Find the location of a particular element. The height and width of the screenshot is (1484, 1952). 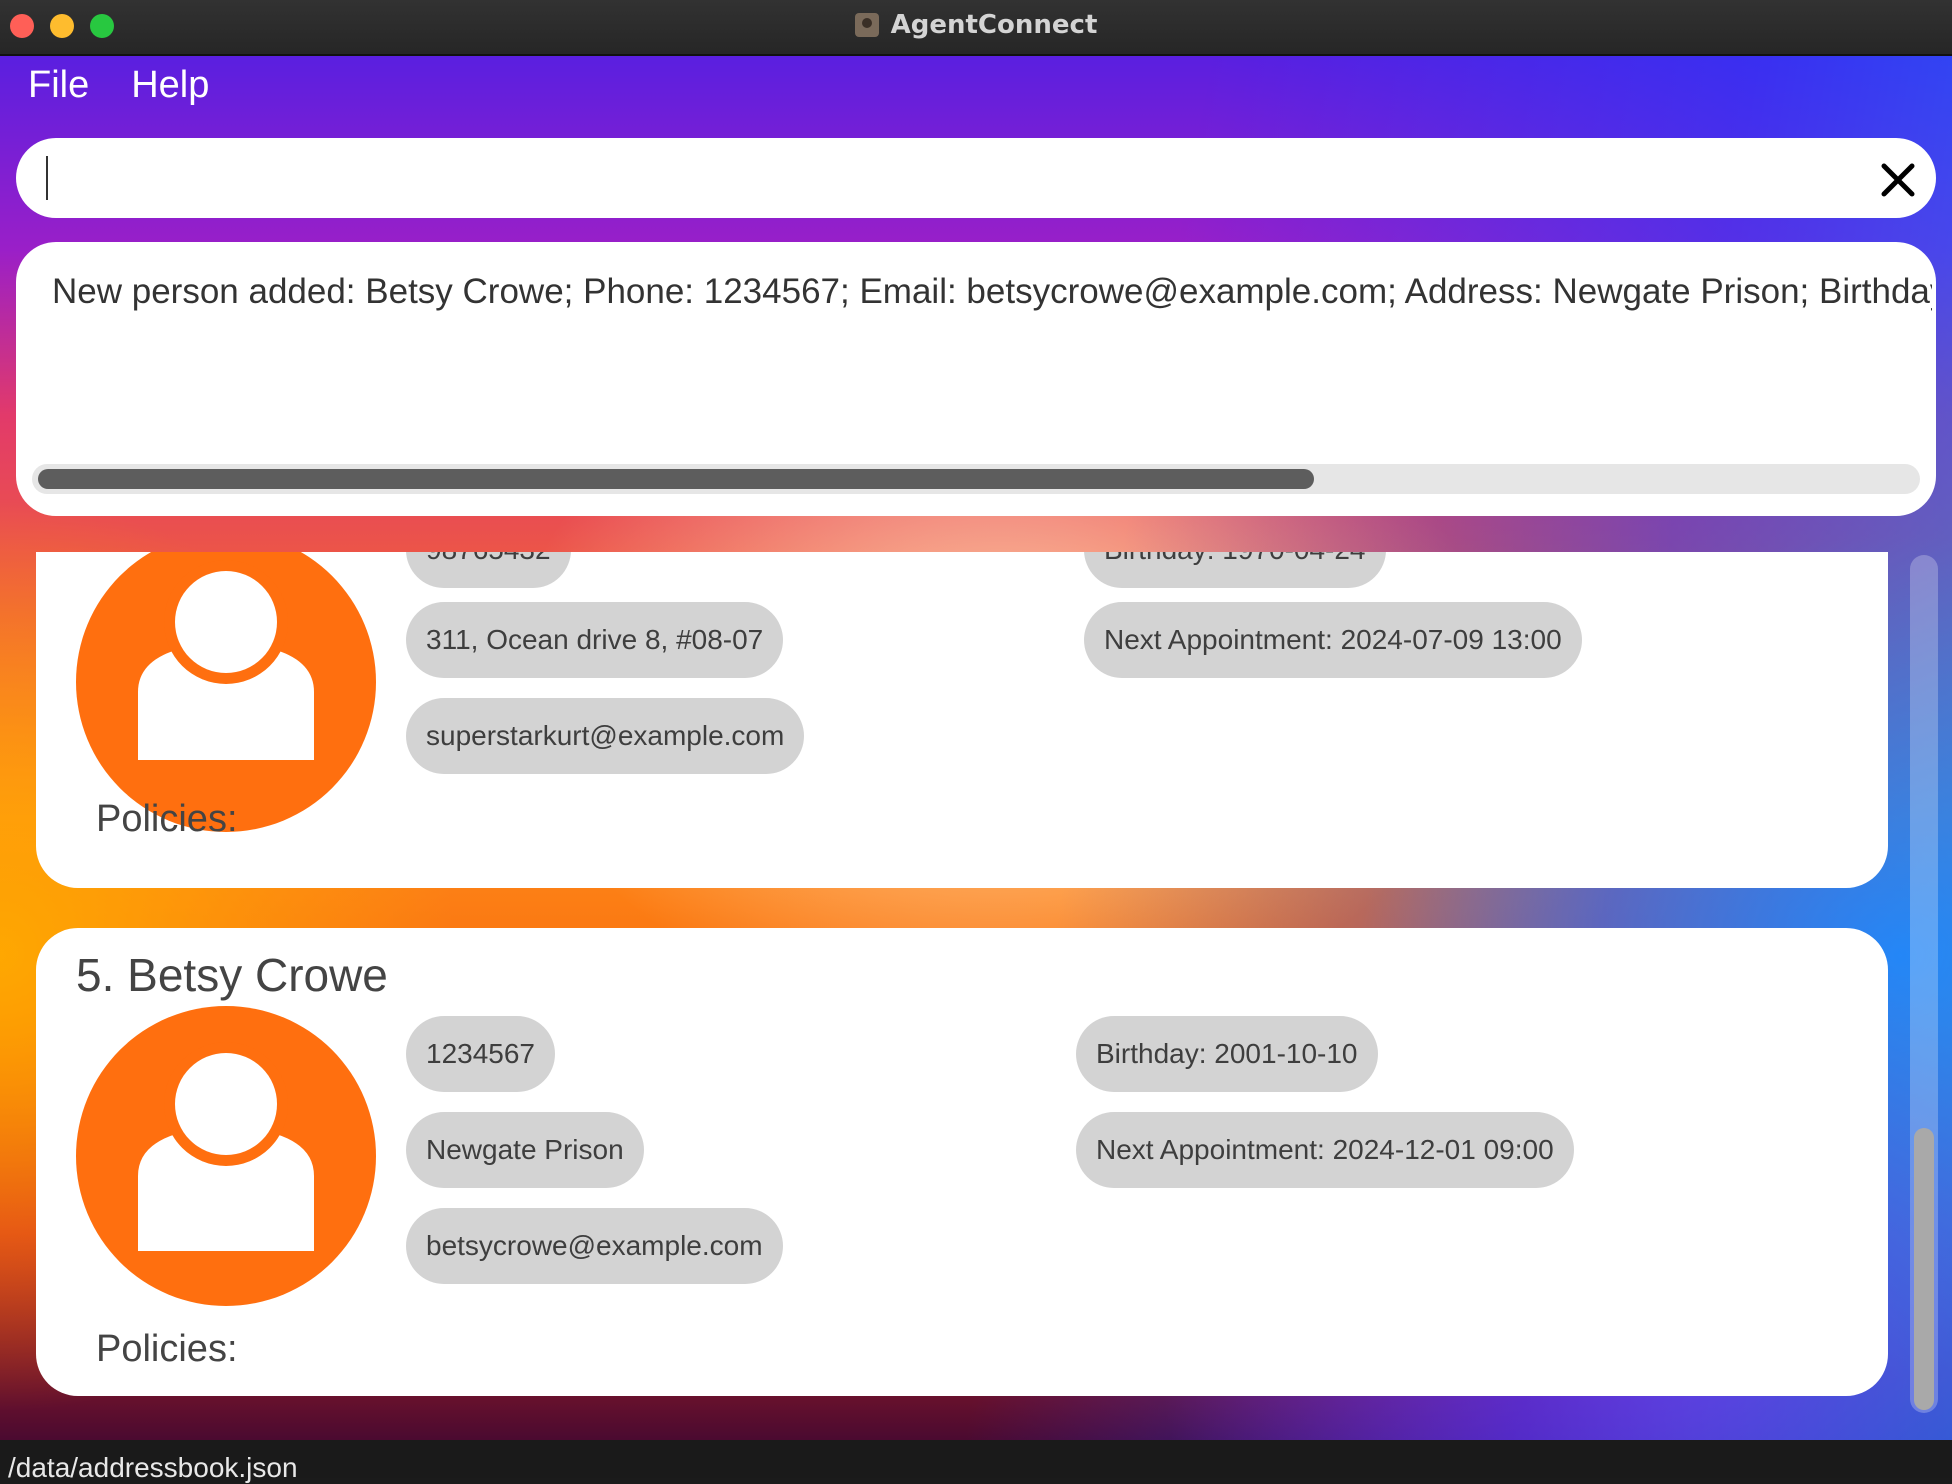

window-title: AgentConnect is located at coordinates (994, 25).